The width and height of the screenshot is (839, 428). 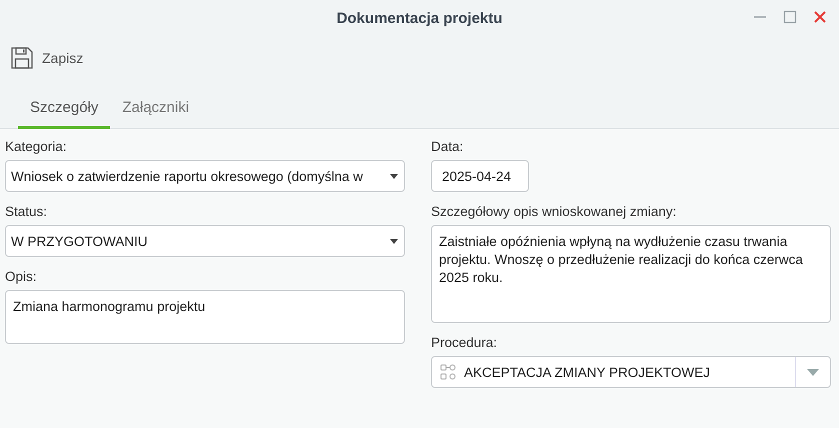 I want to click on field-label: Procedura:, so click(x=464, y=342).